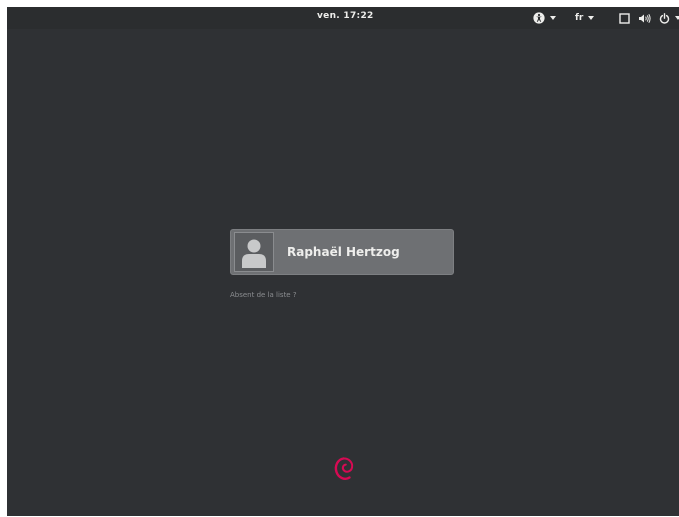 This screenshot has width=679, height=517. What do you see at coordinates (263, 295) in the screenshot?
I see `not-listed-link: Absent de la liste ?` at bounding box center [263, 295].